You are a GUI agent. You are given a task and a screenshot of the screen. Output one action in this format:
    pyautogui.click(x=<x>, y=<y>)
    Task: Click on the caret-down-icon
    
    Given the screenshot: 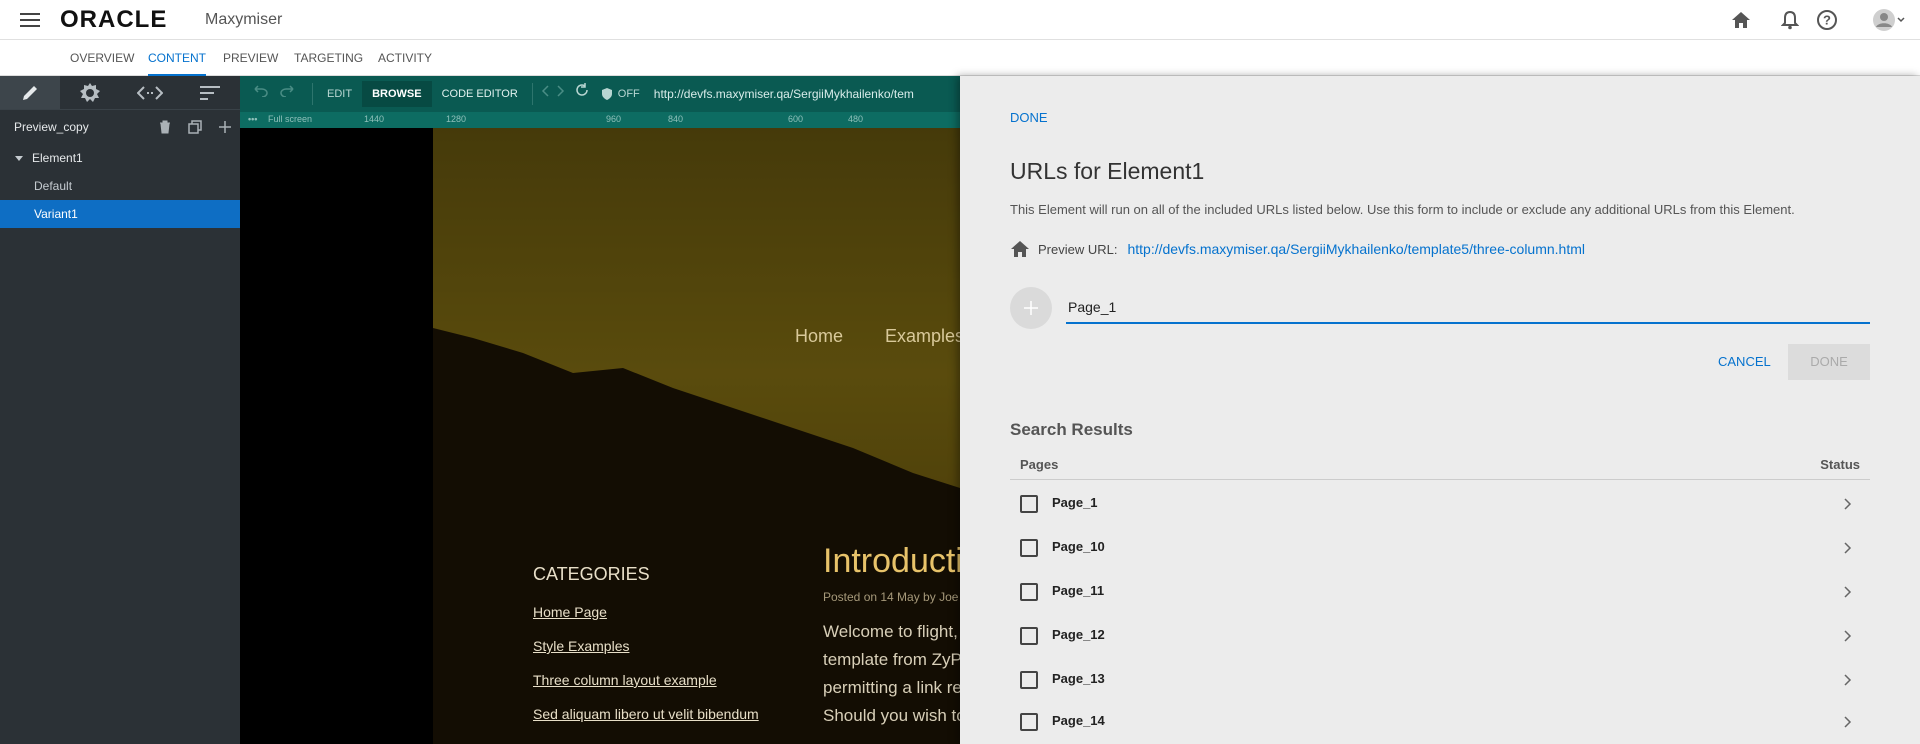 What is the action you would take?
    pyautogui.click(x=19, y=158)
    